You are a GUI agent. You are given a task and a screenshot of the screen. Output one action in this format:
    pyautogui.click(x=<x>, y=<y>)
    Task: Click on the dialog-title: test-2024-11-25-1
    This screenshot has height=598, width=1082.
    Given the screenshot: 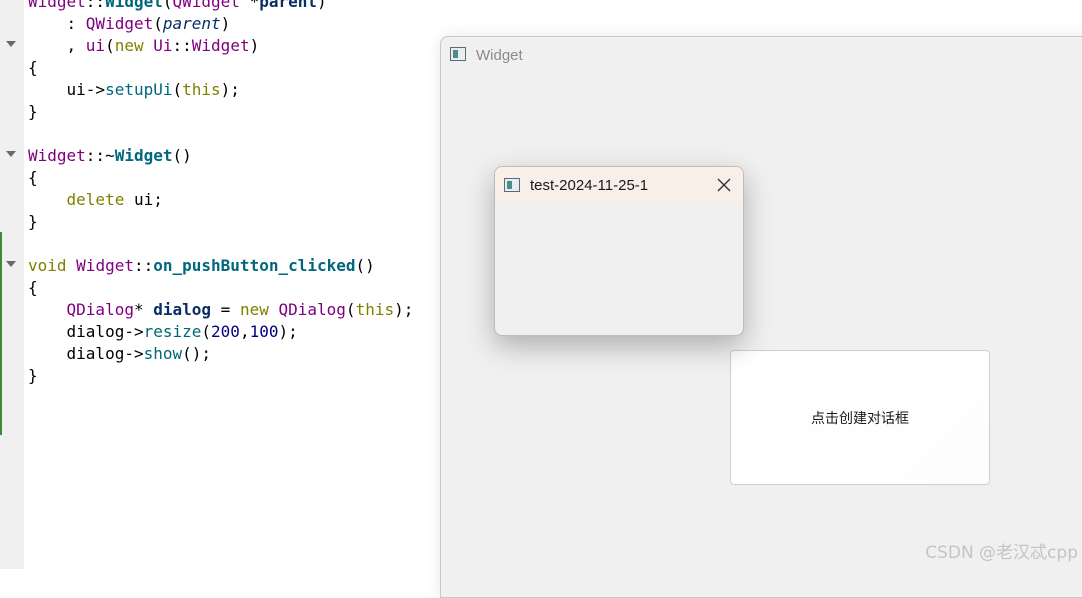 What is the action you would take?
    pyautogui.click(x=589, y=185)
    